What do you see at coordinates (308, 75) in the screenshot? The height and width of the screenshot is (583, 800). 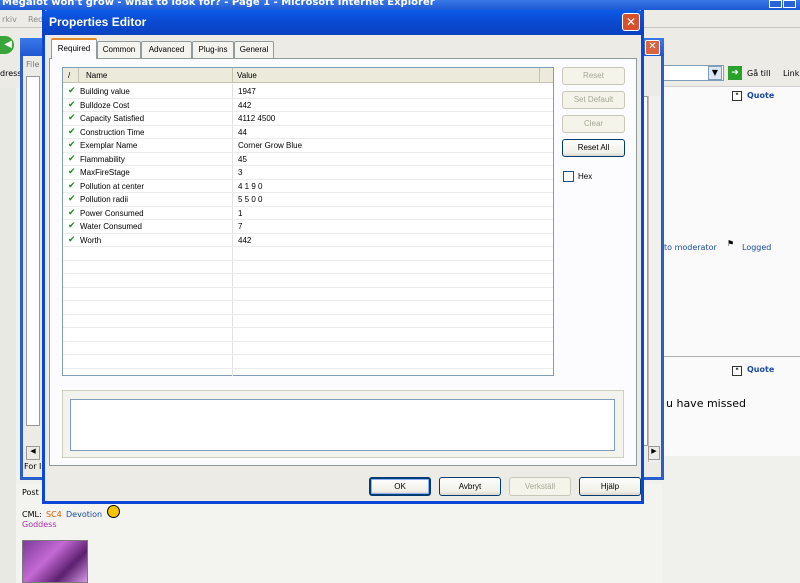 I see `grid-header` at bounding box center [308, 75].